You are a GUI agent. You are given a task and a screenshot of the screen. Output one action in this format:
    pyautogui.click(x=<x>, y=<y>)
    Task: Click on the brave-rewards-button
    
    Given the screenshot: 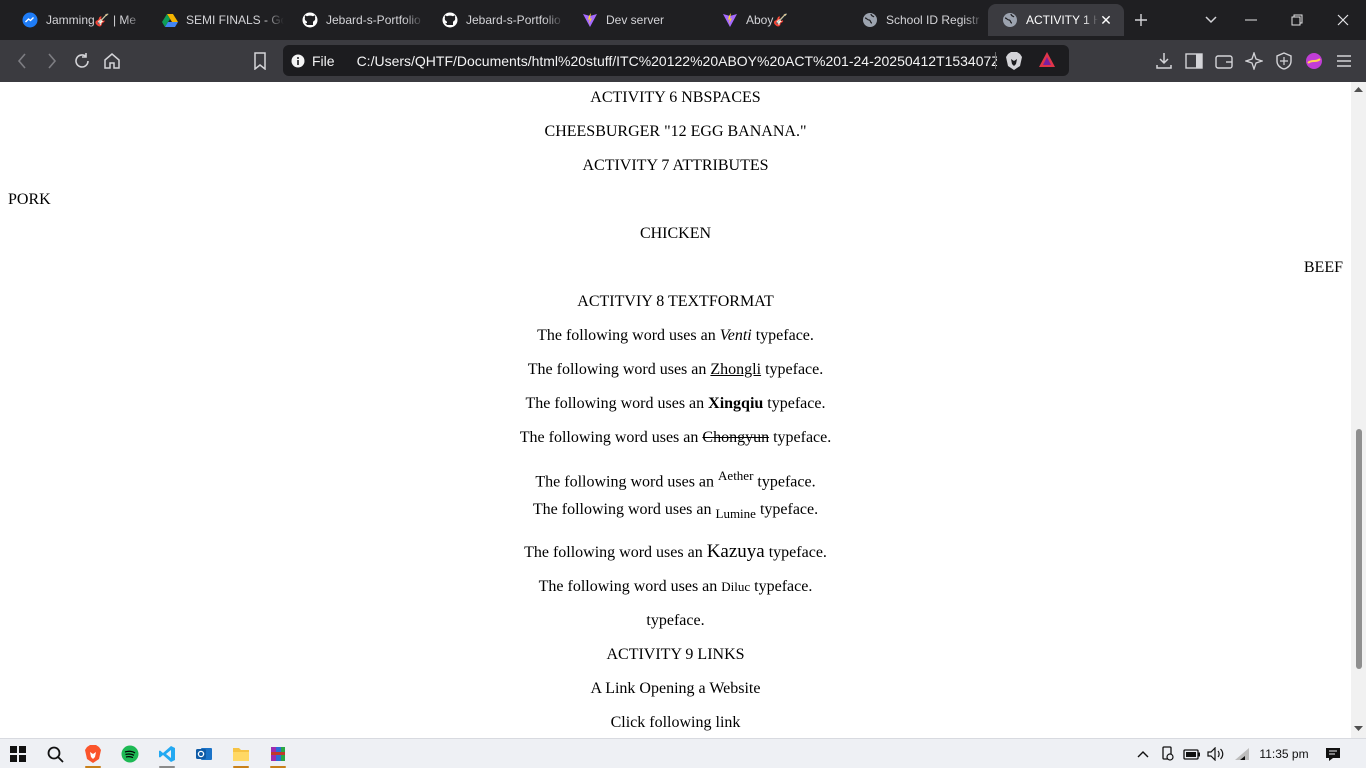 What is the action you would take?
    pyautogui.click(x=1047, y=61)
    